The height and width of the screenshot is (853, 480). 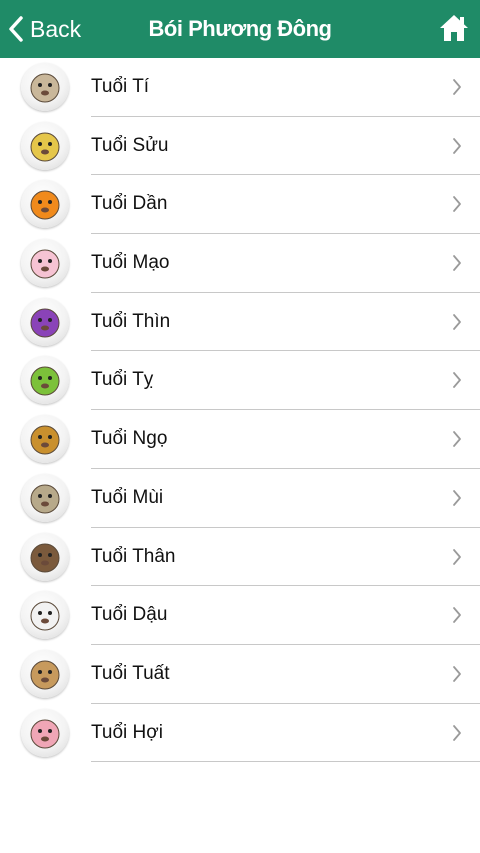 What do you see at coordinates (133, 556) in the screenshot?
I see `list-item-label: Tuổi Thân` at bounding box center [133, 556].